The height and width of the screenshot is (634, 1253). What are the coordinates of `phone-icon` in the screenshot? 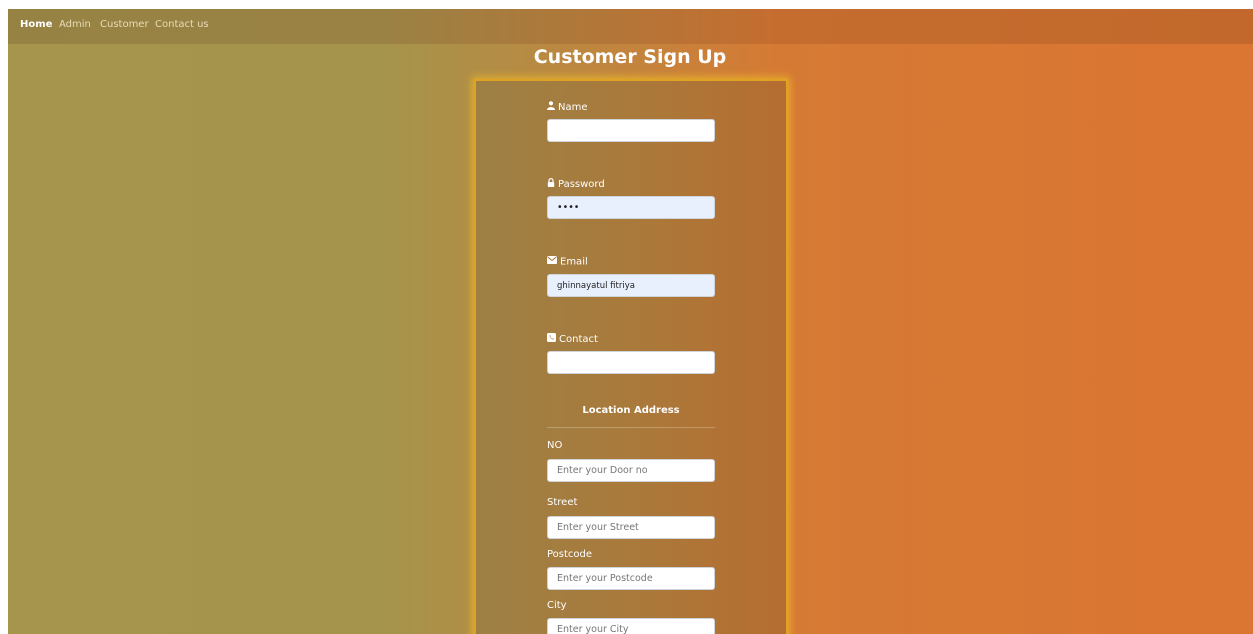 It's located at (551, 339).